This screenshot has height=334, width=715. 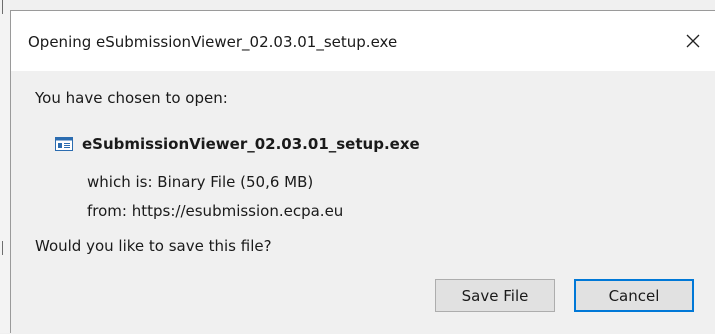 I want to click on file-source-row: from: https://esubmission.ecpa.eu, so click(x=215, y=211).